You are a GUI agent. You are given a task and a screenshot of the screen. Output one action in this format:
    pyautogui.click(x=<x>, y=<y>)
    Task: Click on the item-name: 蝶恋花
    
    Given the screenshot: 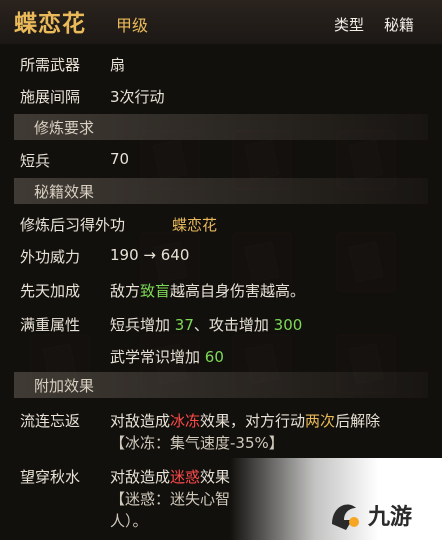 What is the action you would take?
    pyautogui.click(x=50, y=24)
    